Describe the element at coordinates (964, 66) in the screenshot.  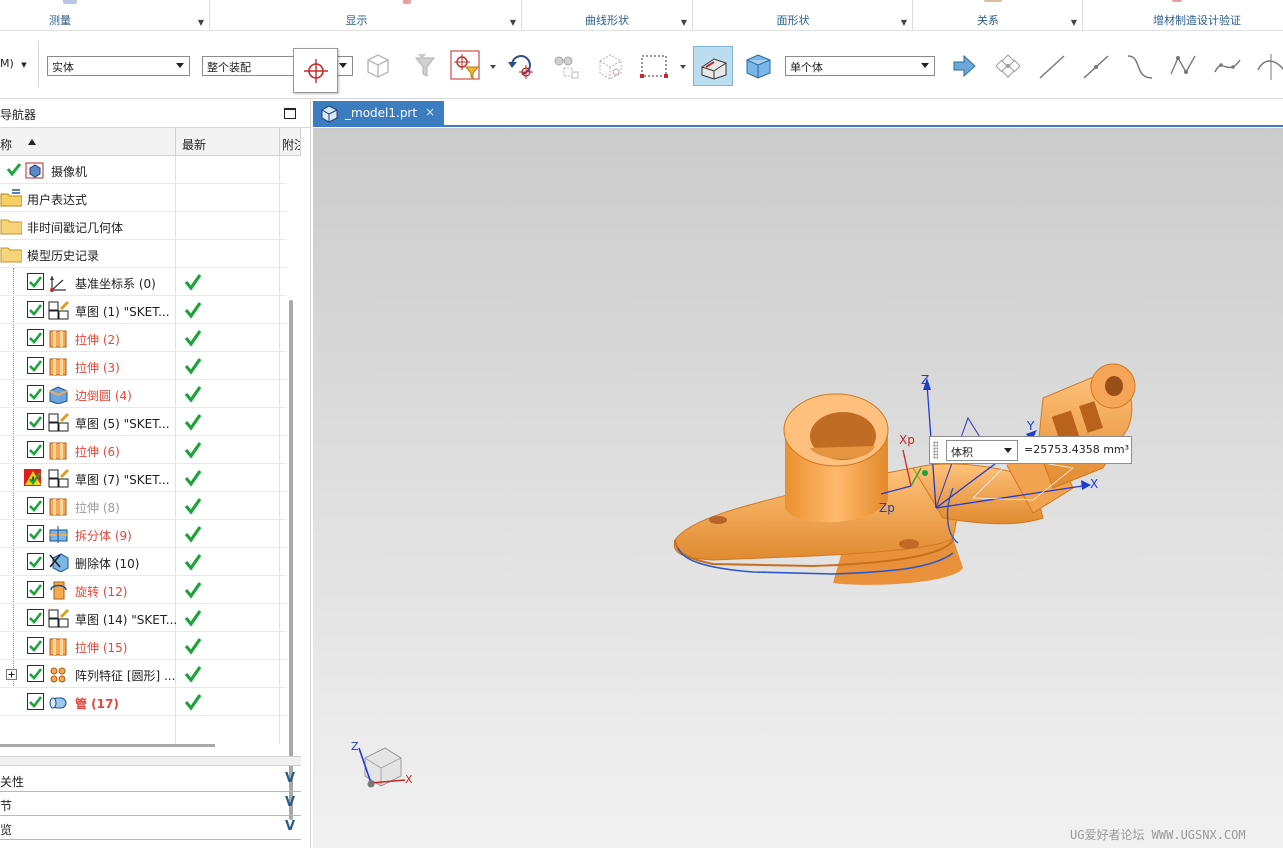
I see `selection-arrow-button` at that location.